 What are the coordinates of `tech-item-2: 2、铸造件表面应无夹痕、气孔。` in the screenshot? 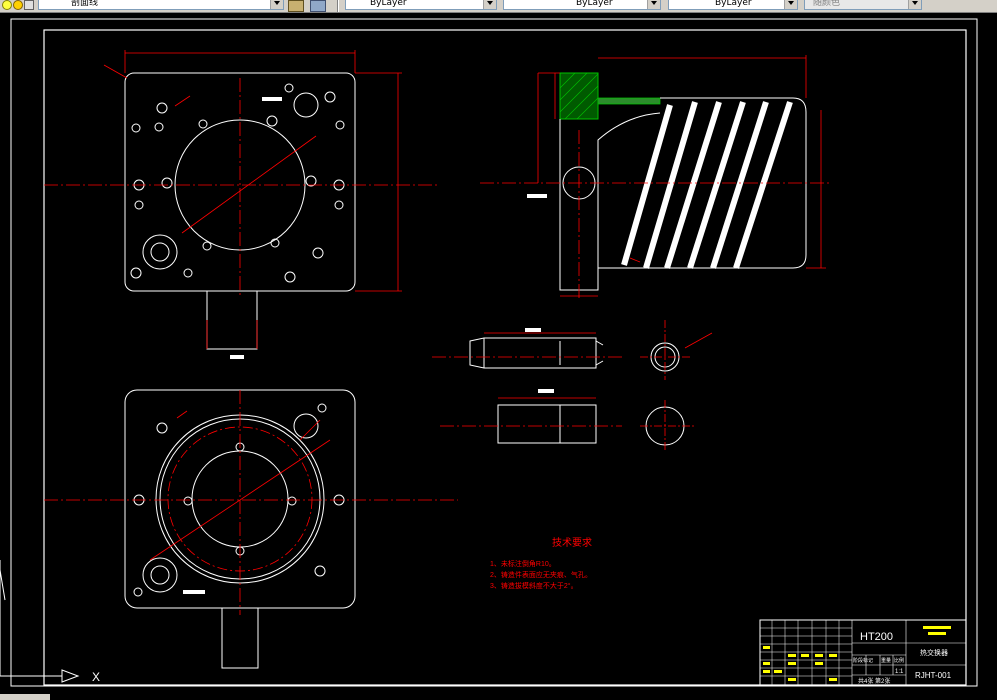 It's located at (541, 574).